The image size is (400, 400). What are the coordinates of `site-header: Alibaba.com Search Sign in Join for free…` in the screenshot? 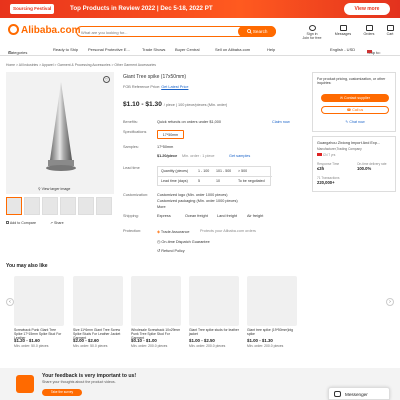 It's located at (200, 31).